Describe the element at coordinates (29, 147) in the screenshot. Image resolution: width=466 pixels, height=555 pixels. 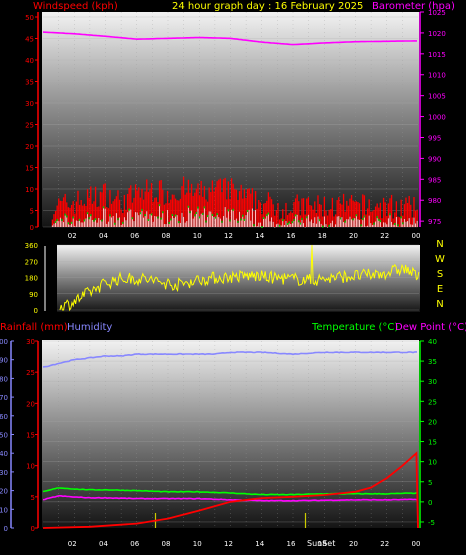
I see `wind-tick-label: 20` at that location.